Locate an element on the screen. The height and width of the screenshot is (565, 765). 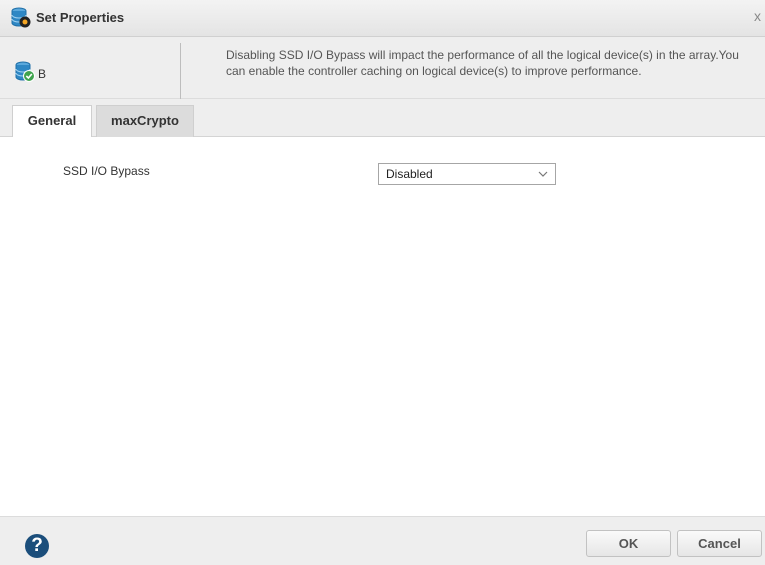
device-name: B is located at coordinates (42, 74).